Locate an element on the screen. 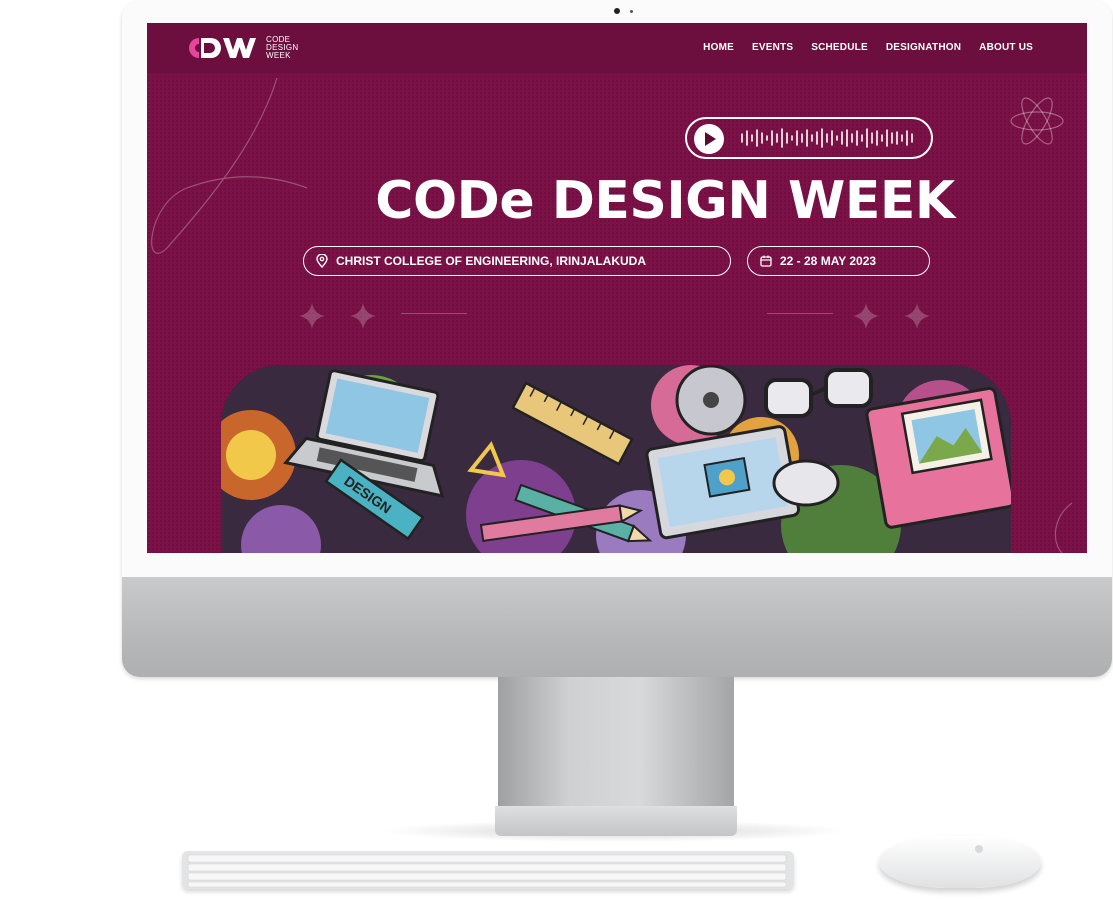 This screenshot has height=900, width=1113. monitor-chin is located at coordinates (617, 627).